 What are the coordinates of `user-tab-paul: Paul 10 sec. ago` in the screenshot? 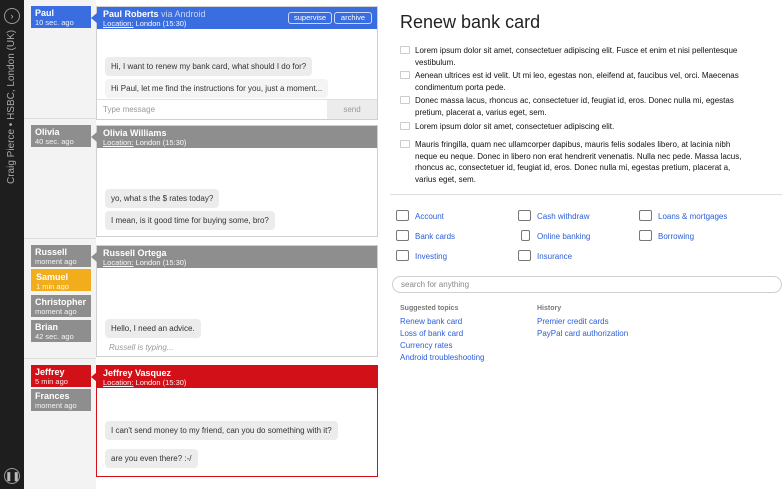 It's located at (61, 17).